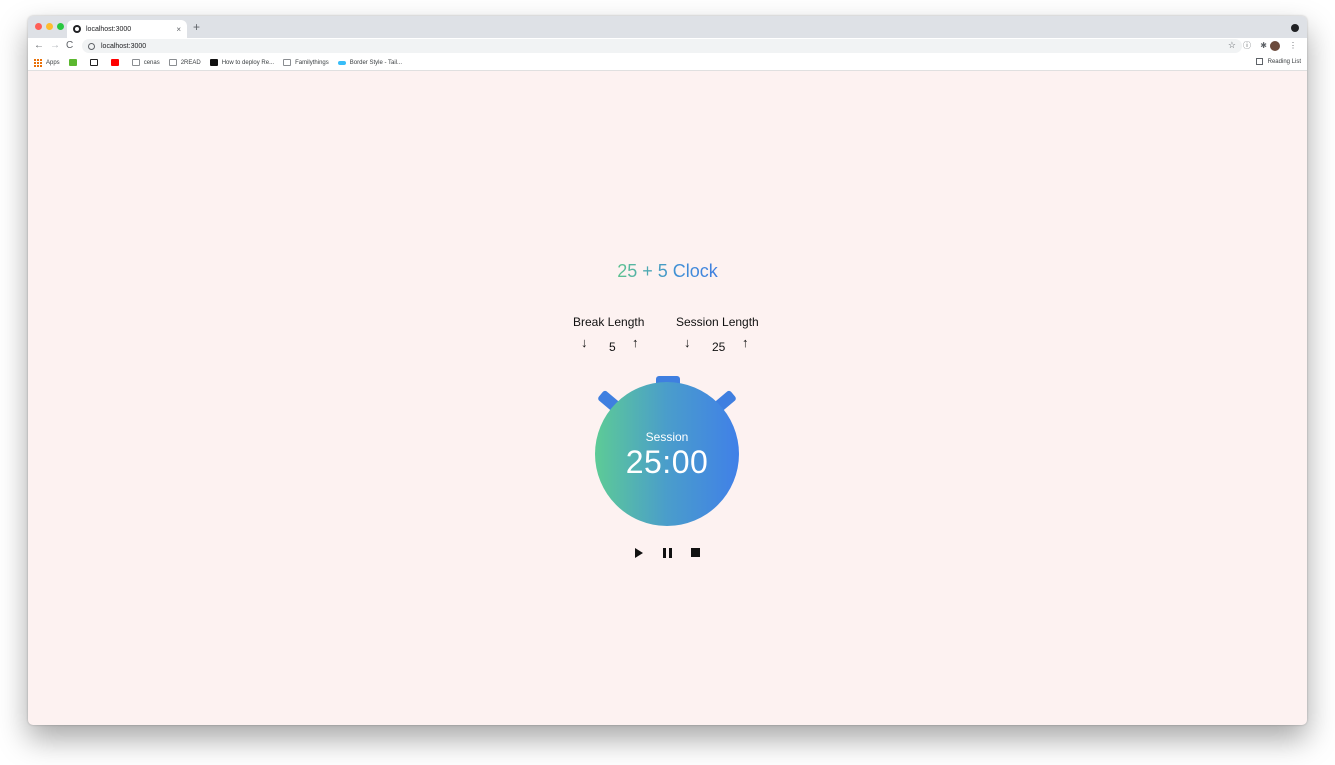 The image size is (1335, 765). I want to click on extensions-puzzle-icon: ✱, so click(1263, 46).